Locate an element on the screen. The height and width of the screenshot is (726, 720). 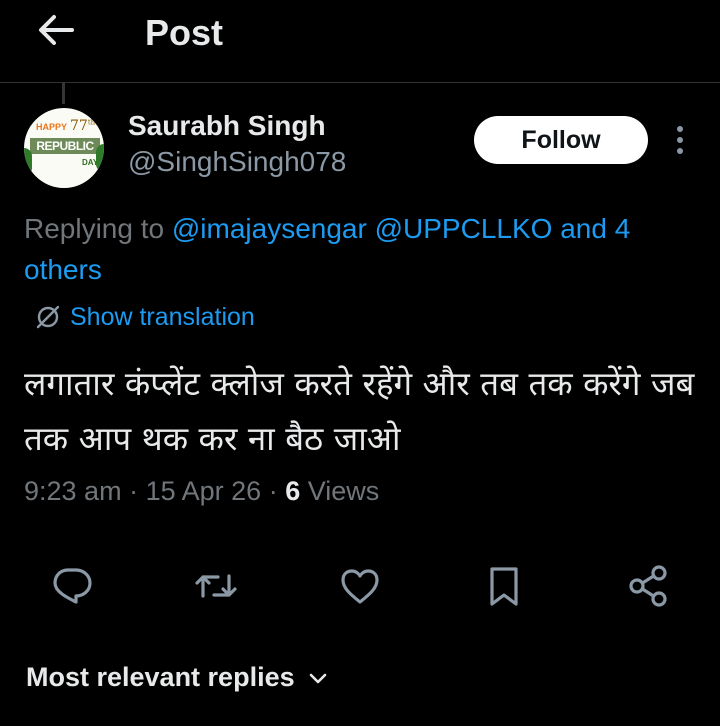
author-handle: @SinghSingh078 is located at coordinates (237, 162).